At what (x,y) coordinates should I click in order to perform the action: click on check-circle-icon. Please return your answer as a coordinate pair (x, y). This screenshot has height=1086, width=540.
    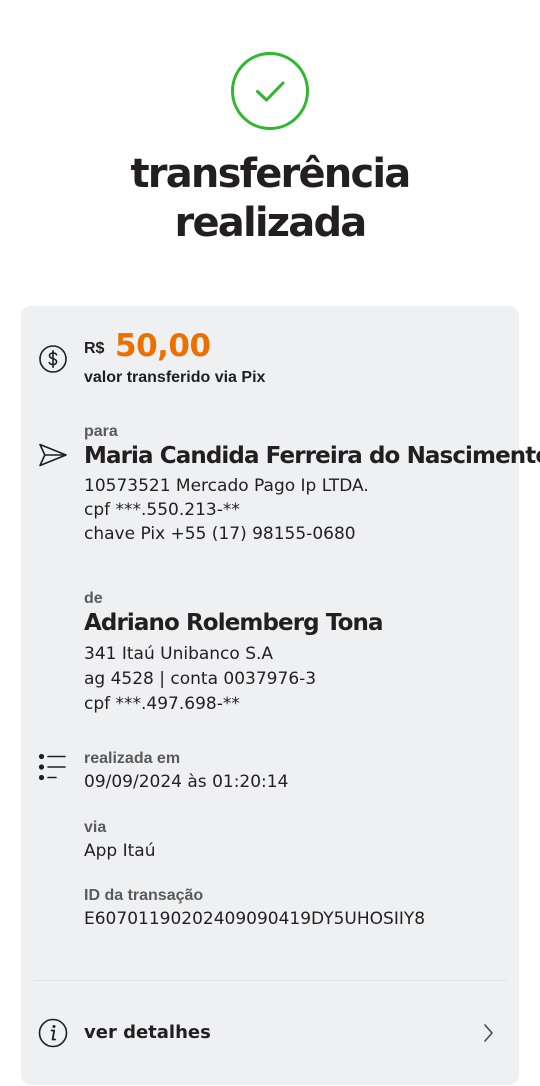
    Looking at the image, I should click on (270, 91).